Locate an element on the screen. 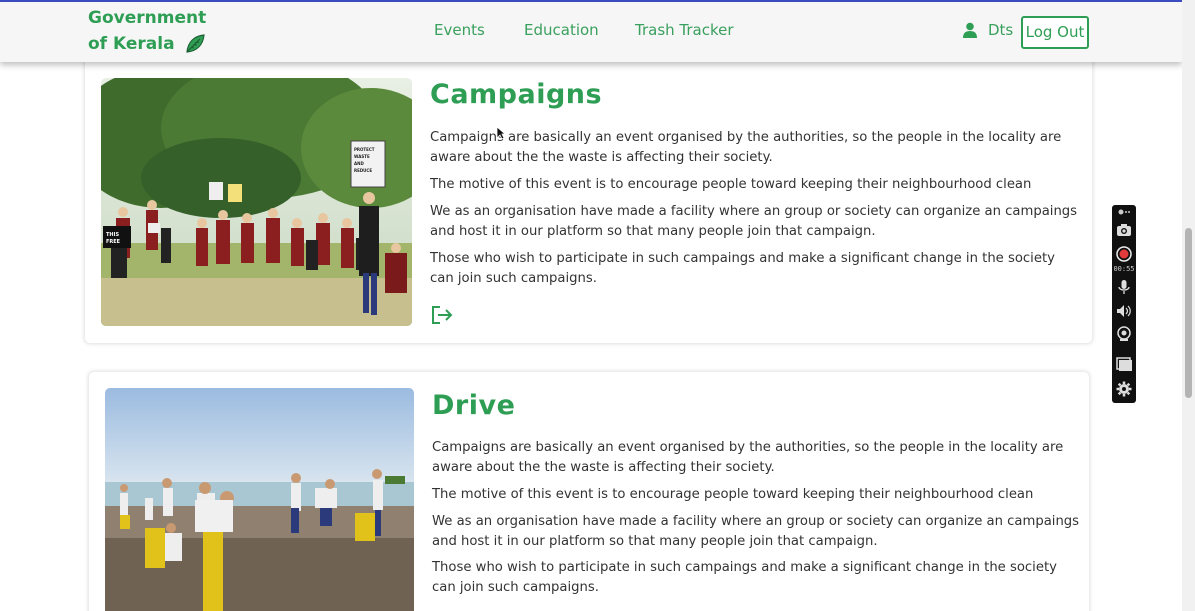 This screenshot has height=611, width=1195. page-scrollbar is located at coordinates (1188, 305).